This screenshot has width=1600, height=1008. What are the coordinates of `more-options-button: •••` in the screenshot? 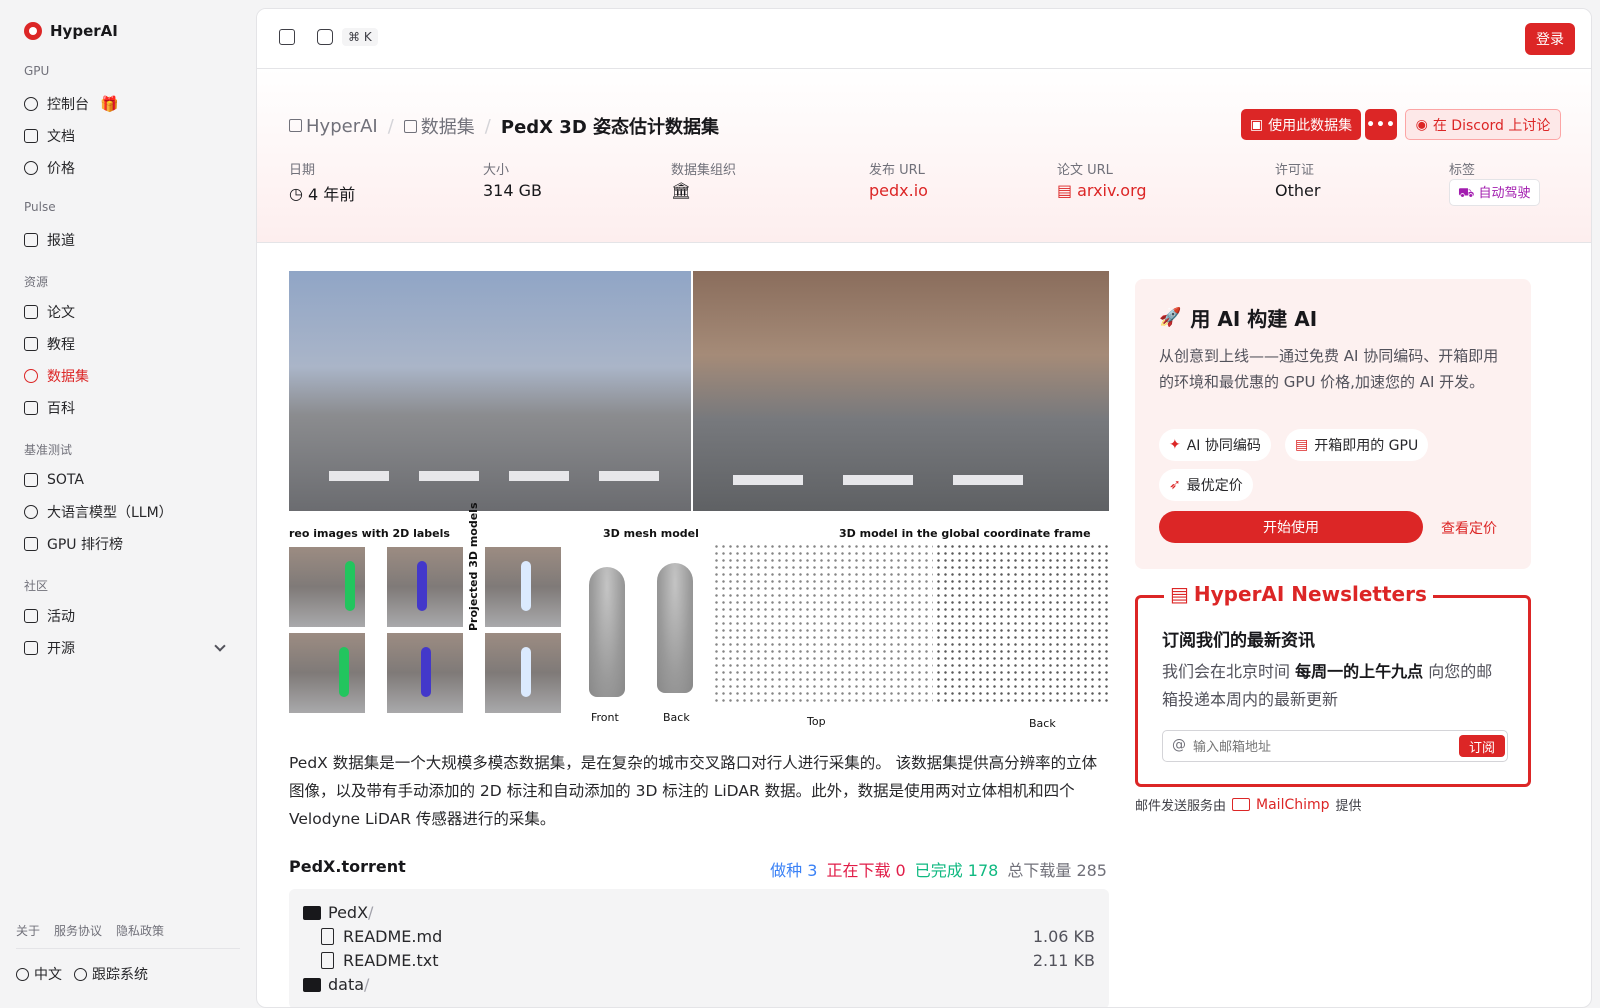 It's located at (1381, 124).